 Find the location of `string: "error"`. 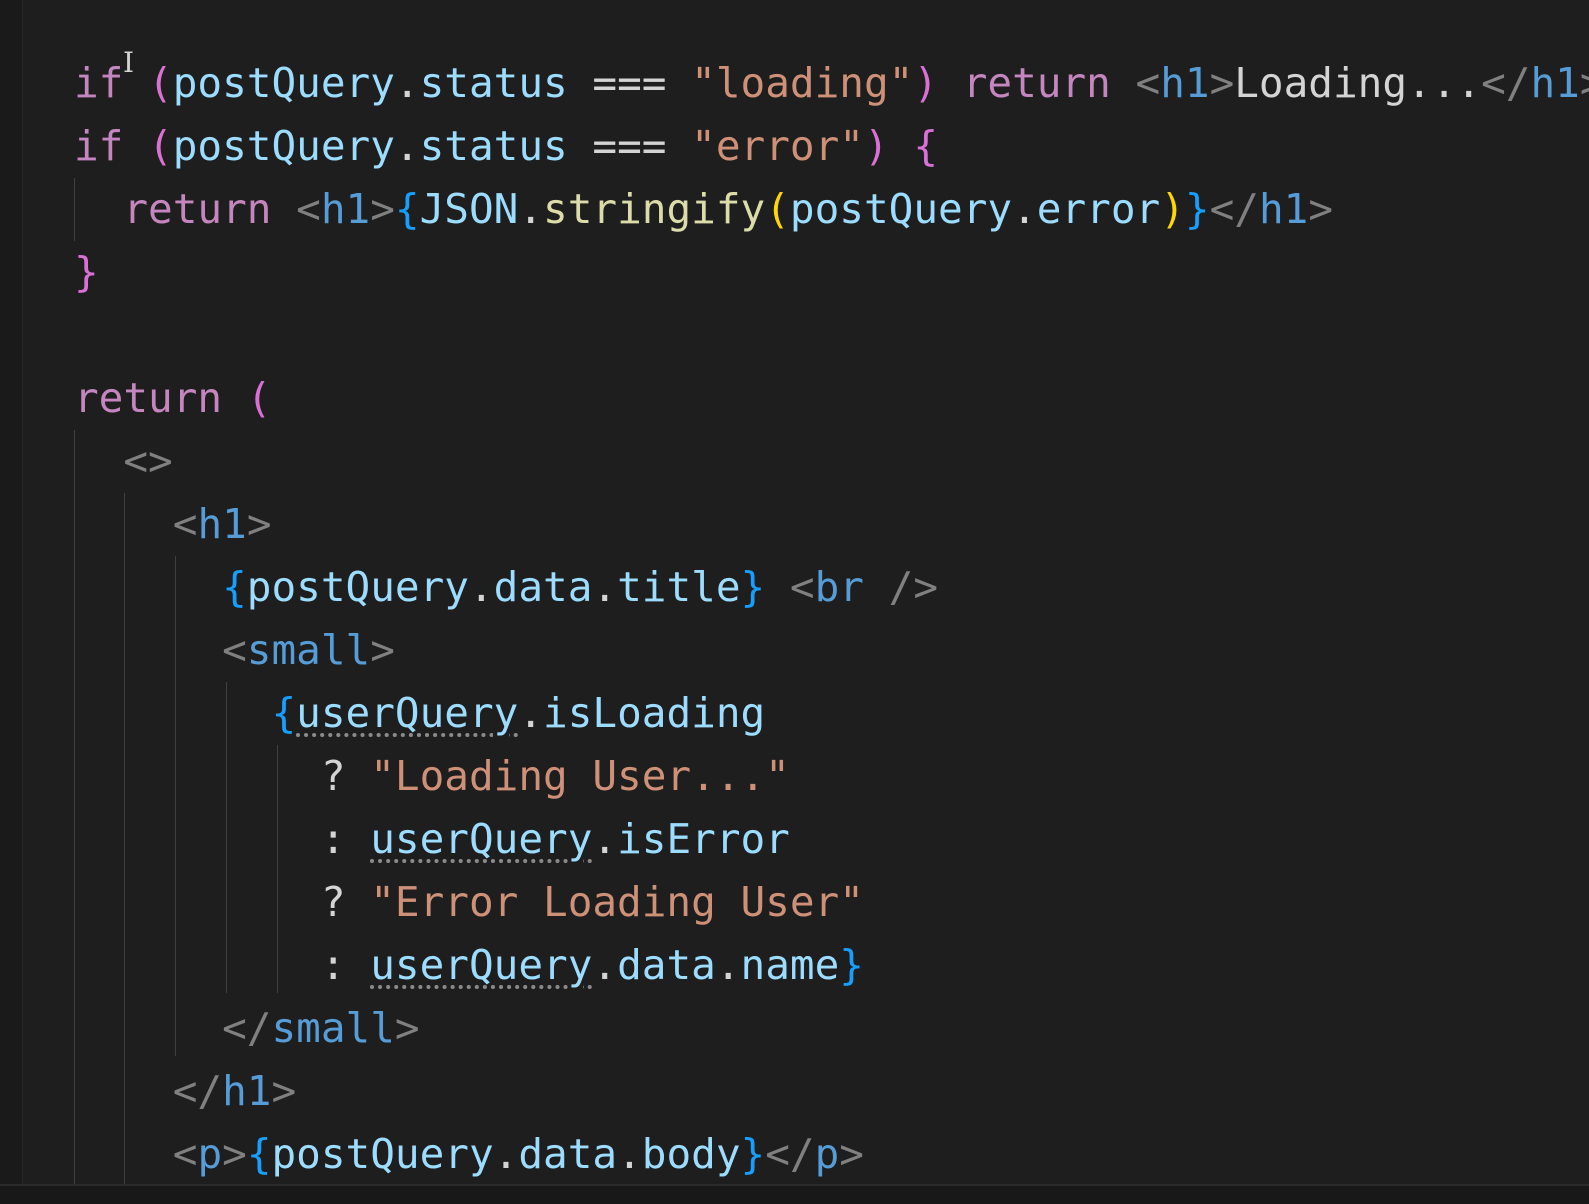

string: "error" is located at coordinates (777, 146).